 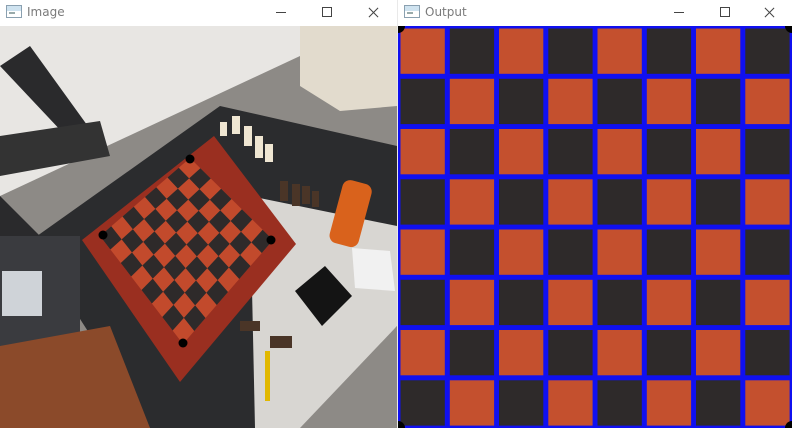 What do you see at coordinates (46, 12) in the screenshot?
I see `image-window-title: Image` at bounding box center [46, 12].